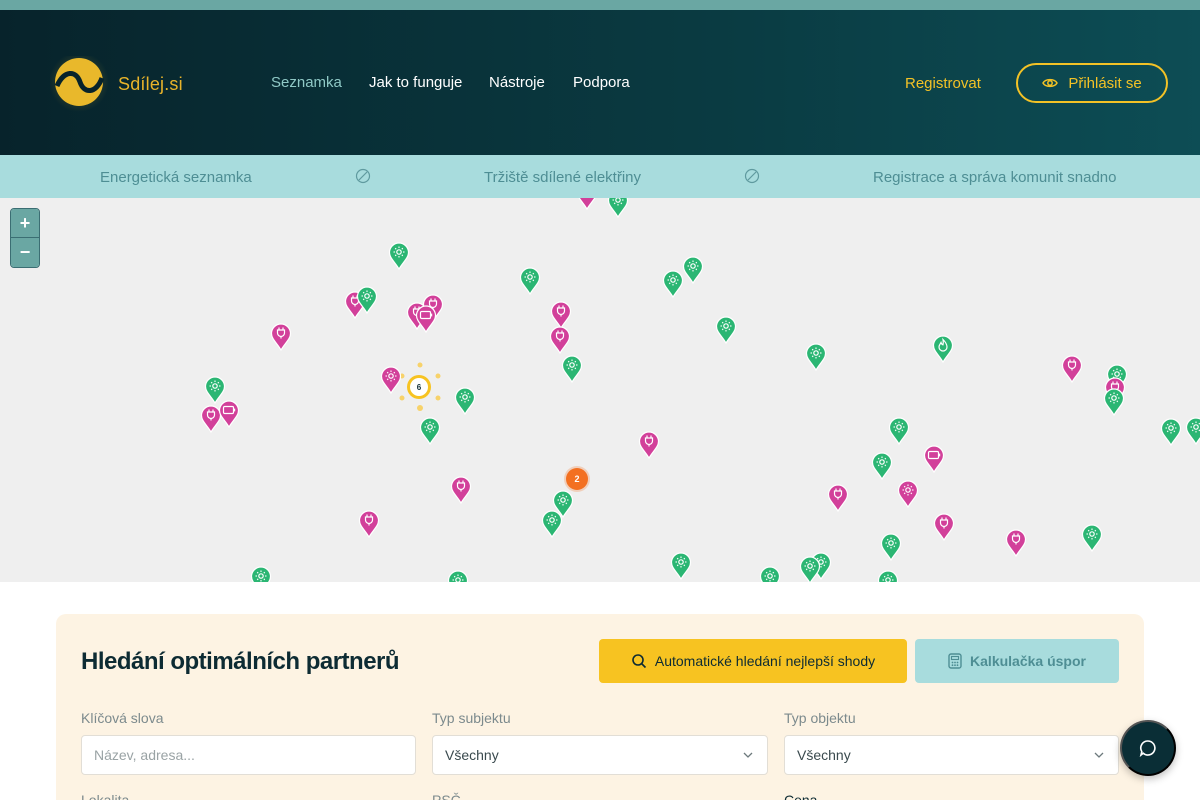 The image size is (1200, 800). I want to click on login-label: Přihlásit se, so click(1105, 83).